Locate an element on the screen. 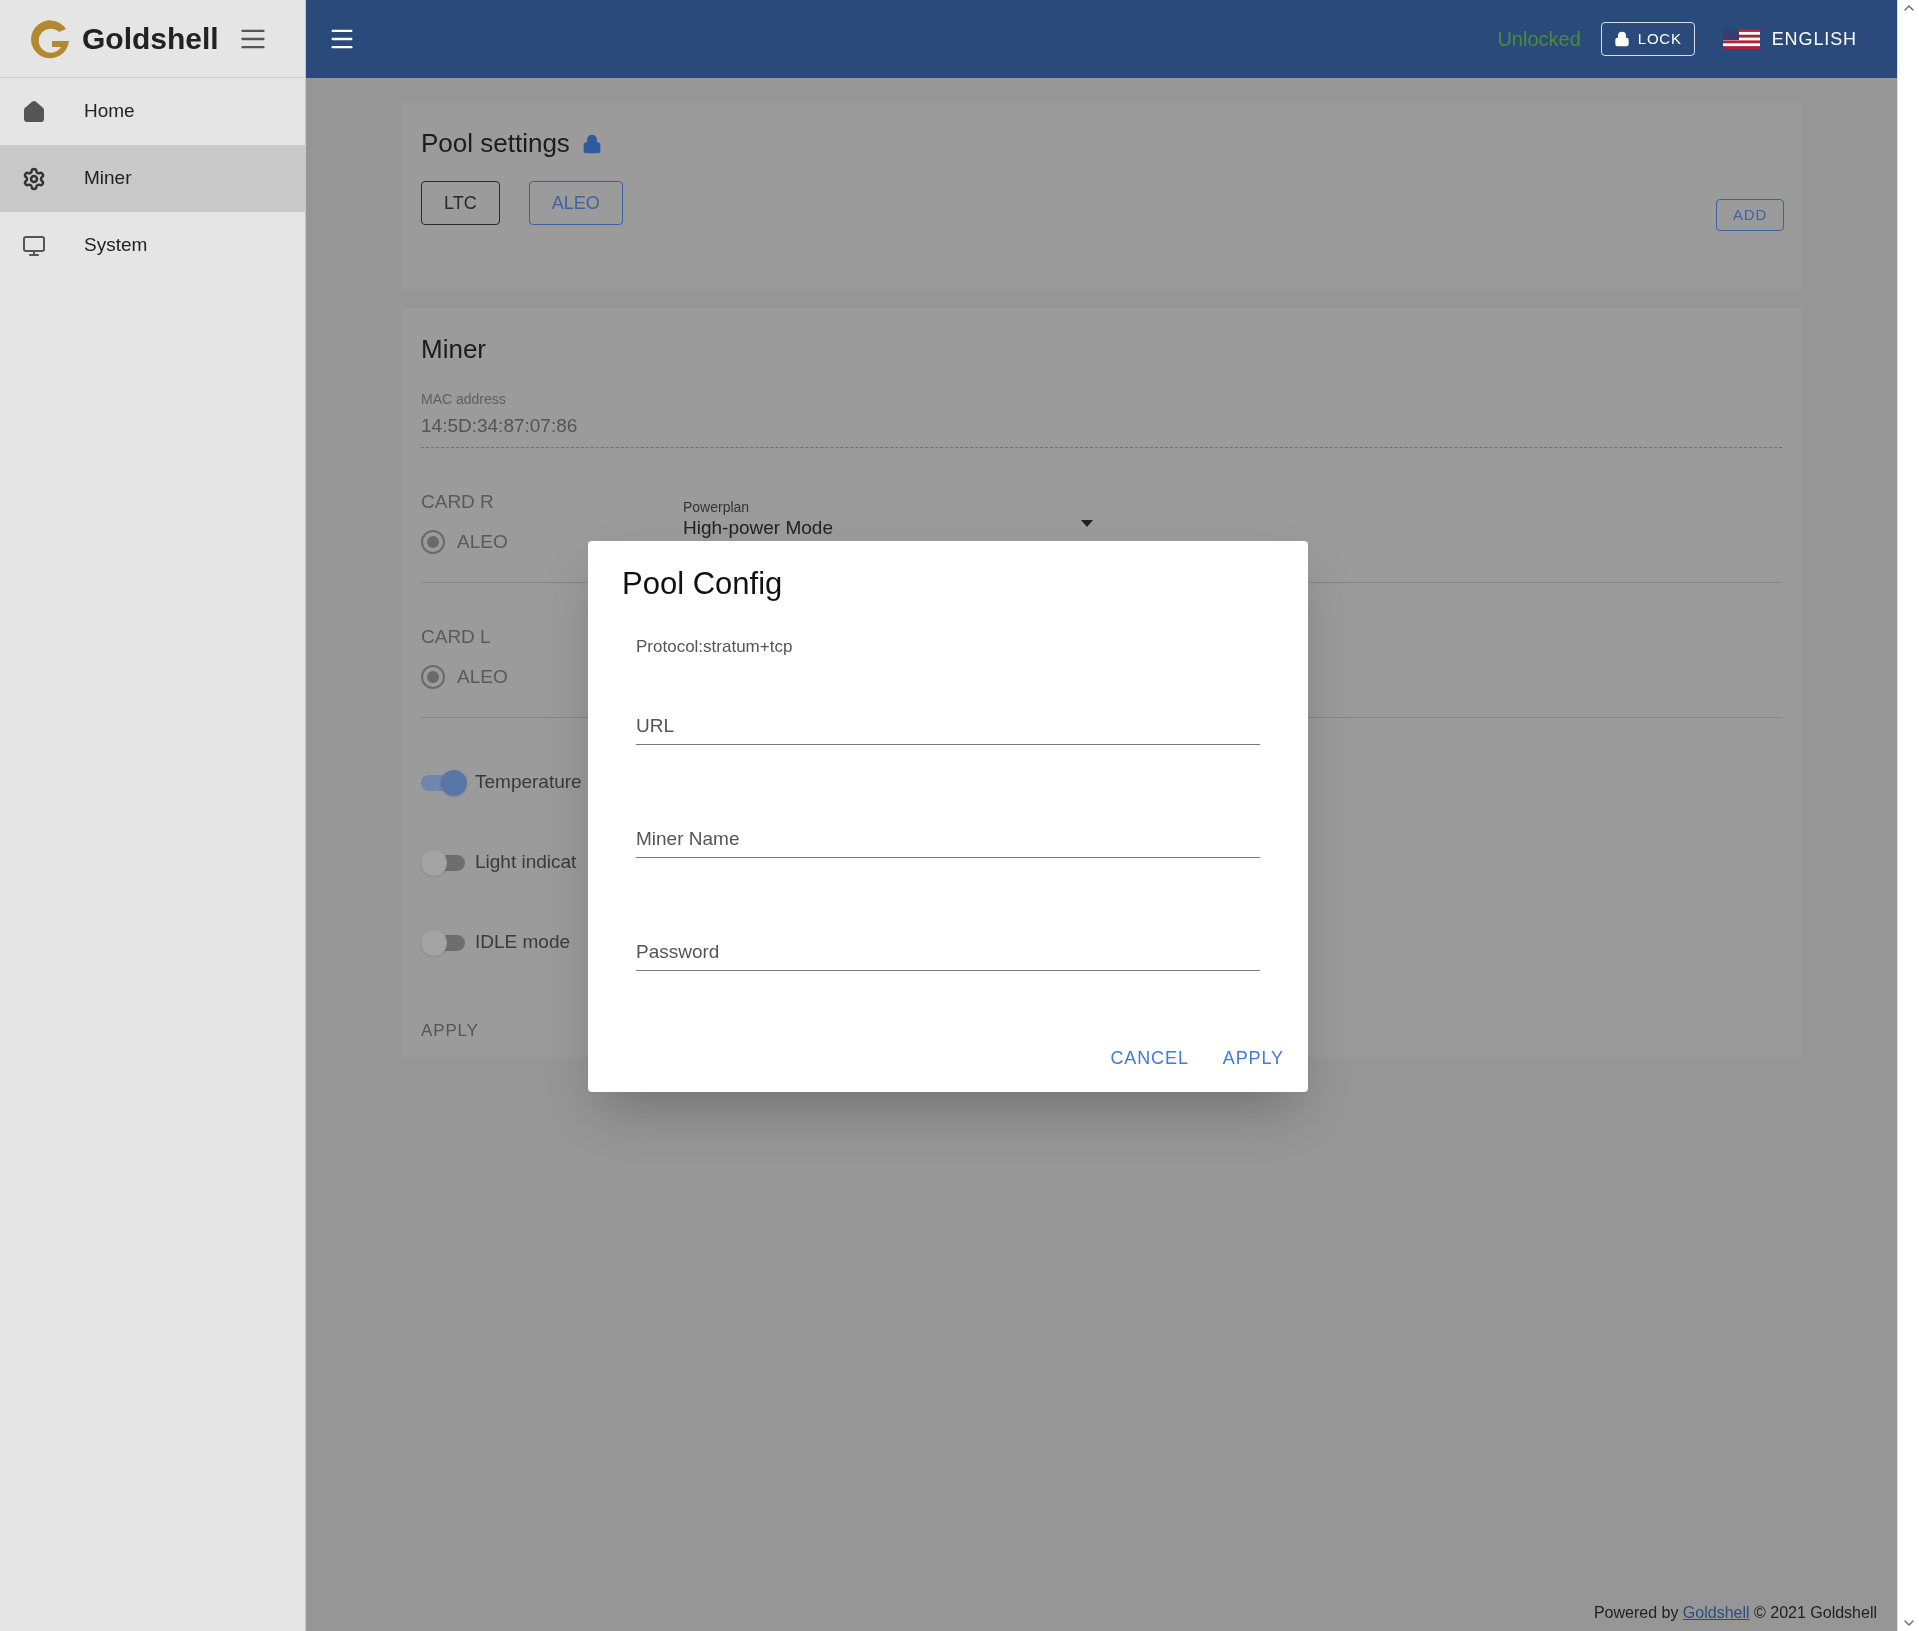  text-field: Miner Name is located at coordinates (948, 839).